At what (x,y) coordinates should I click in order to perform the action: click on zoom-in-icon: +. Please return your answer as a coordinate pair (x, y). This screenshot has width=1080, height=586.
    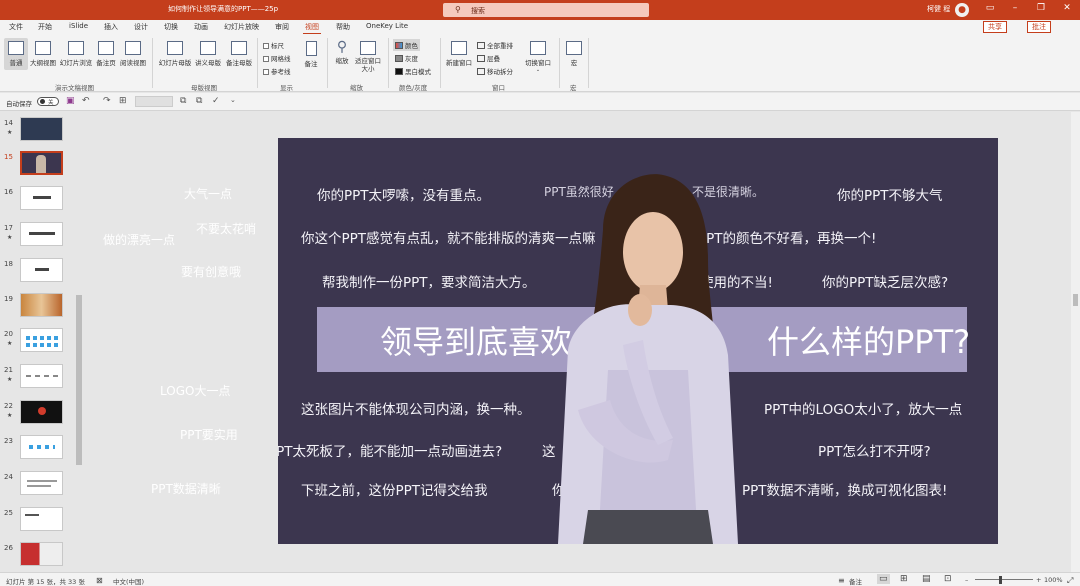
    Looking at the image, I should click on (1038, 580).